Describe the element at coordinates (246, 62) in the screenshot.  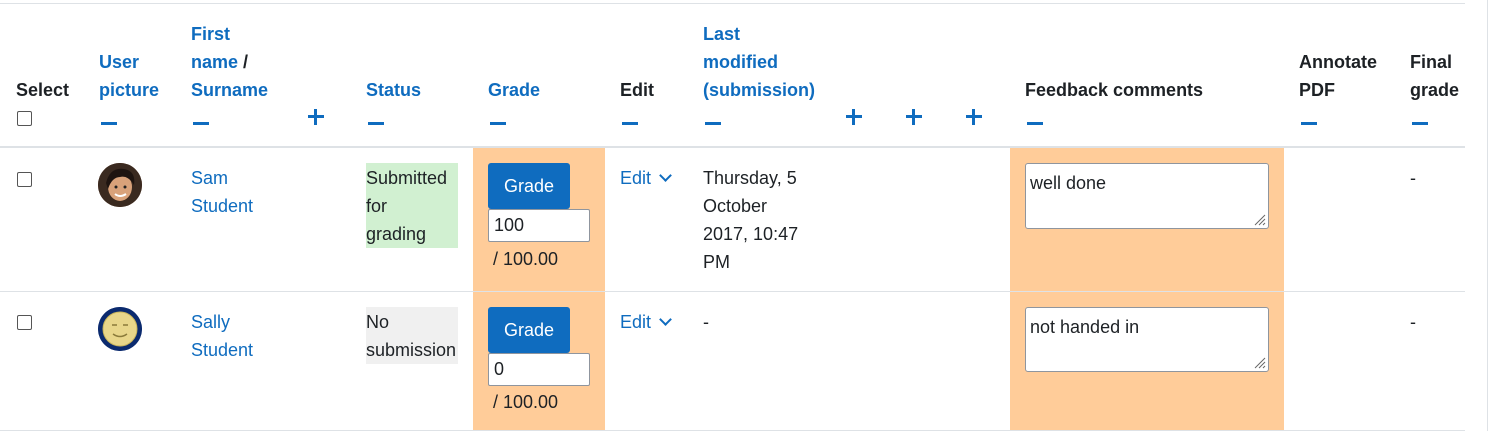
I see `header-slash: /` at that location.